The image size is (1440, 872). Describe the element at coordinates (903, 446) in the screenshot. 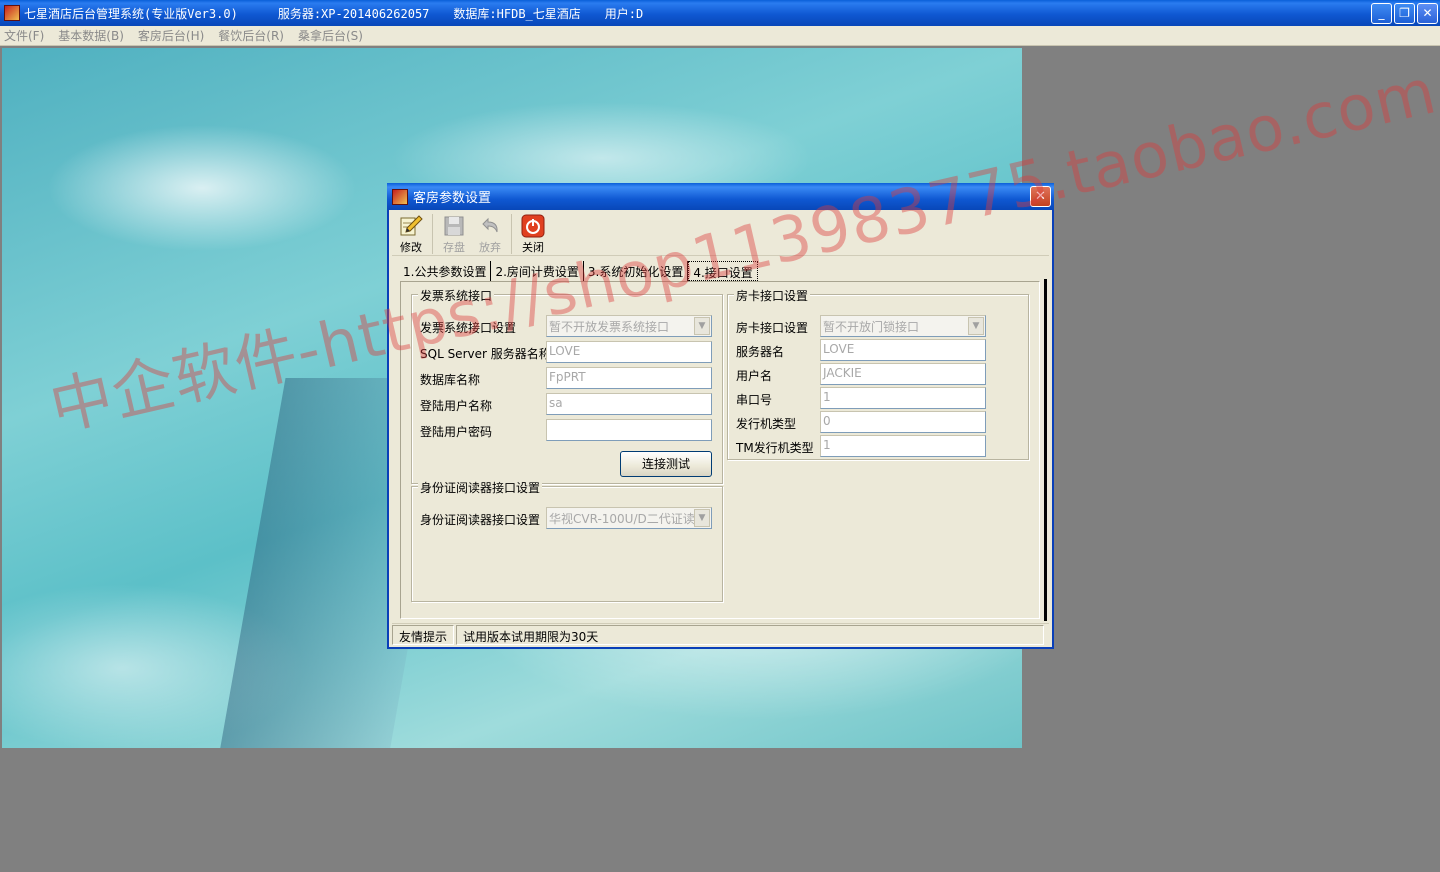

I see `tm-issuer-type-input: 1` at that location.